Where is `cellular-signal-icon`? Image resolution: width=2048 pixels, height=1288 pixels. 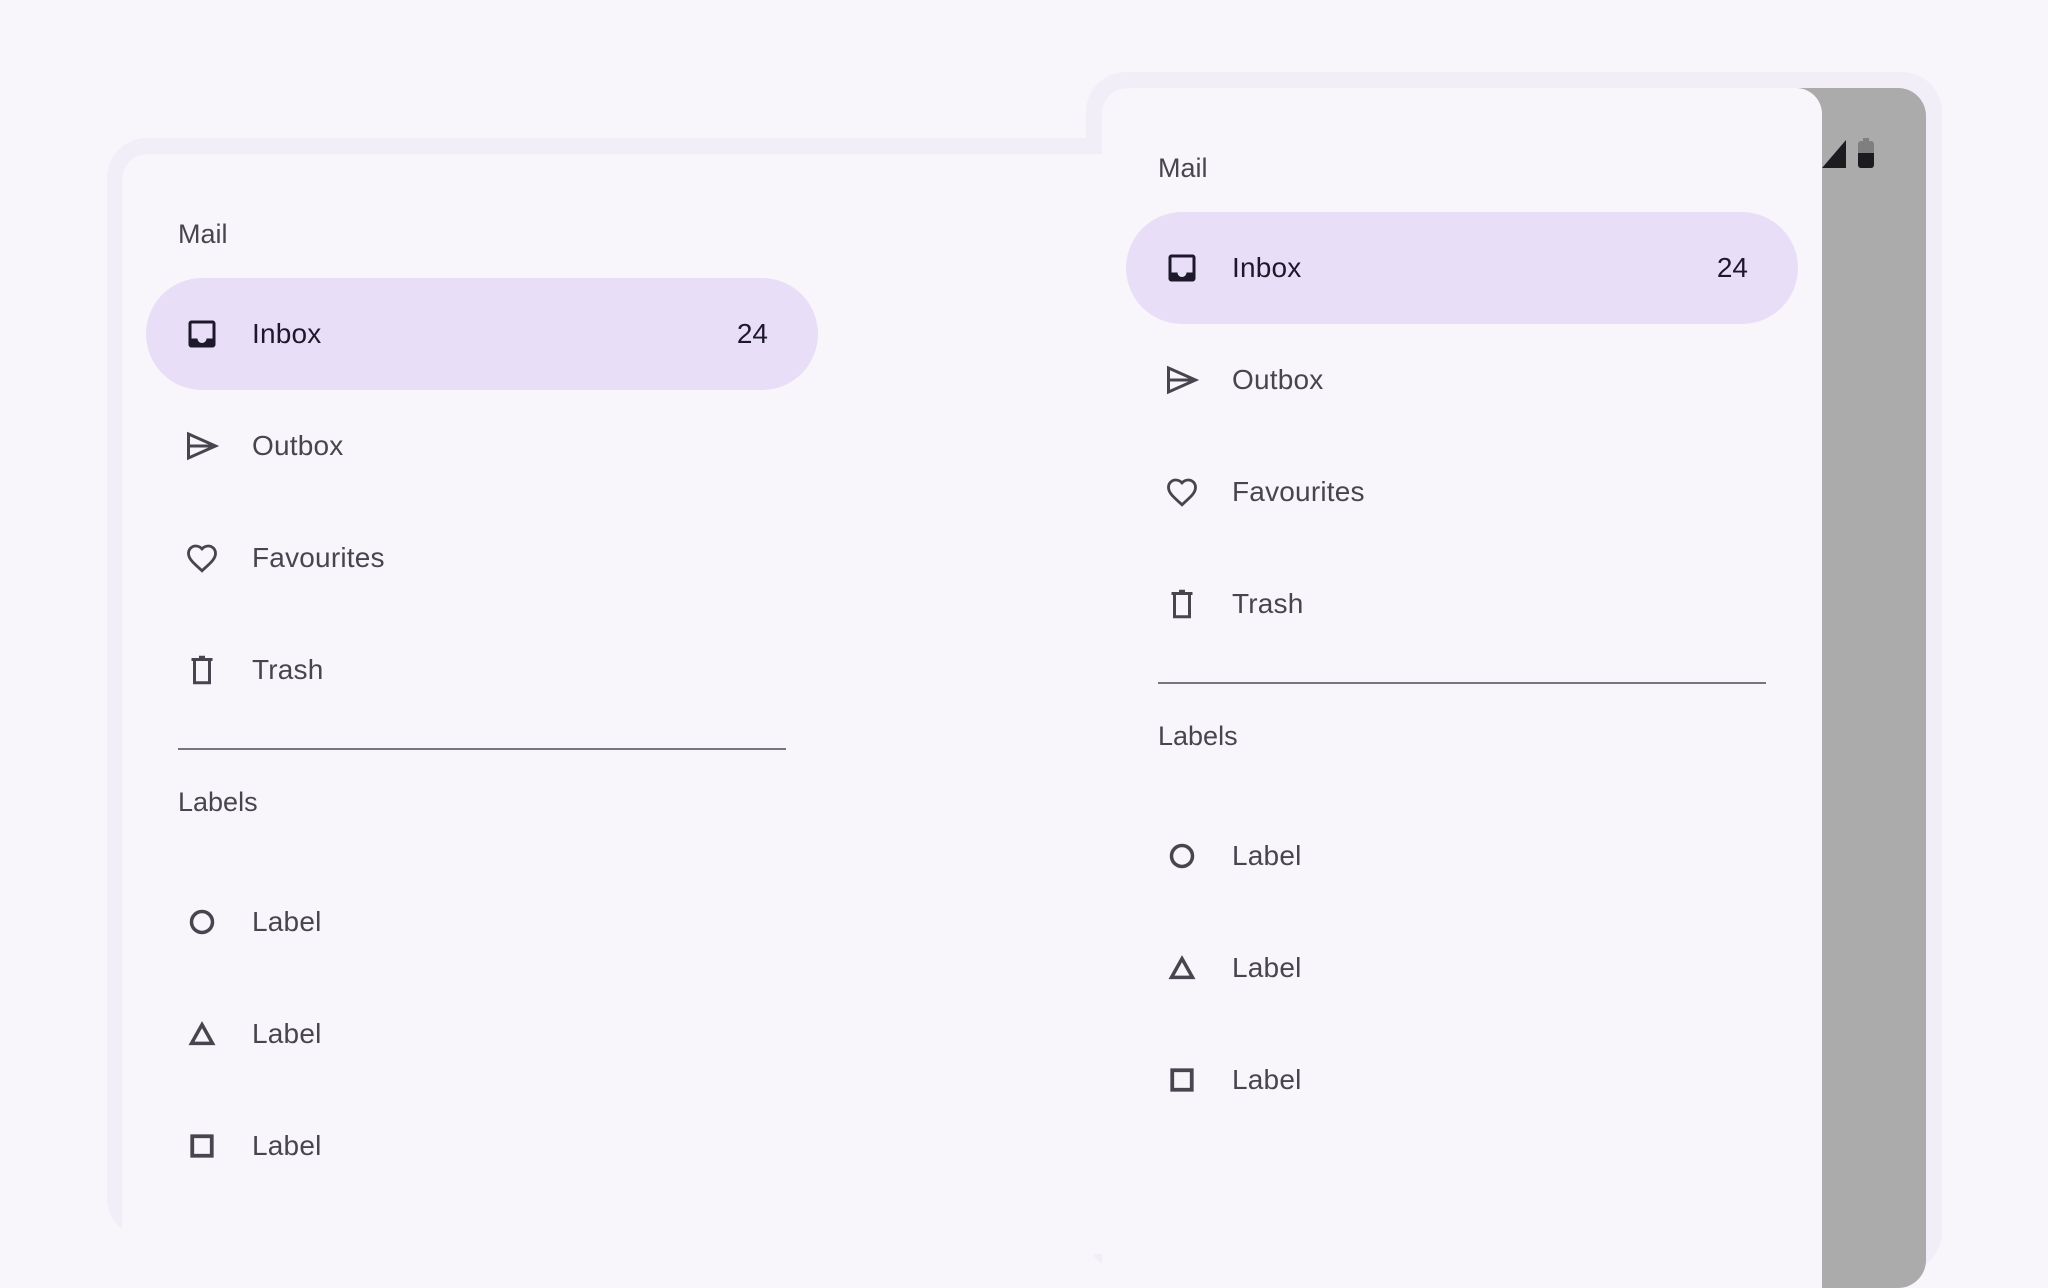 cellular-signal-icon is located at coordinates (1834, 154).